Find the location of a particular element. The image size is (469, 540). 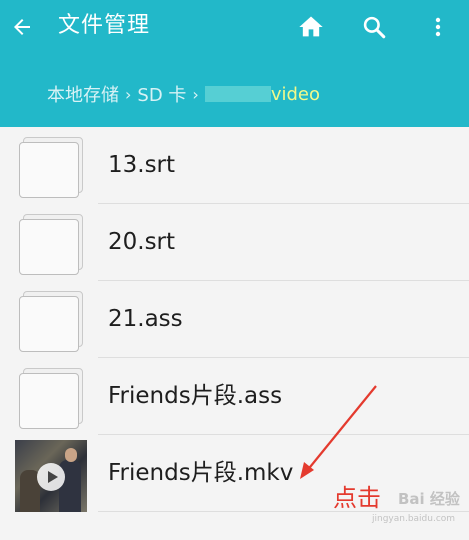

watermark-url: jingyan.baidu.com is located at coordinates (414, 519).